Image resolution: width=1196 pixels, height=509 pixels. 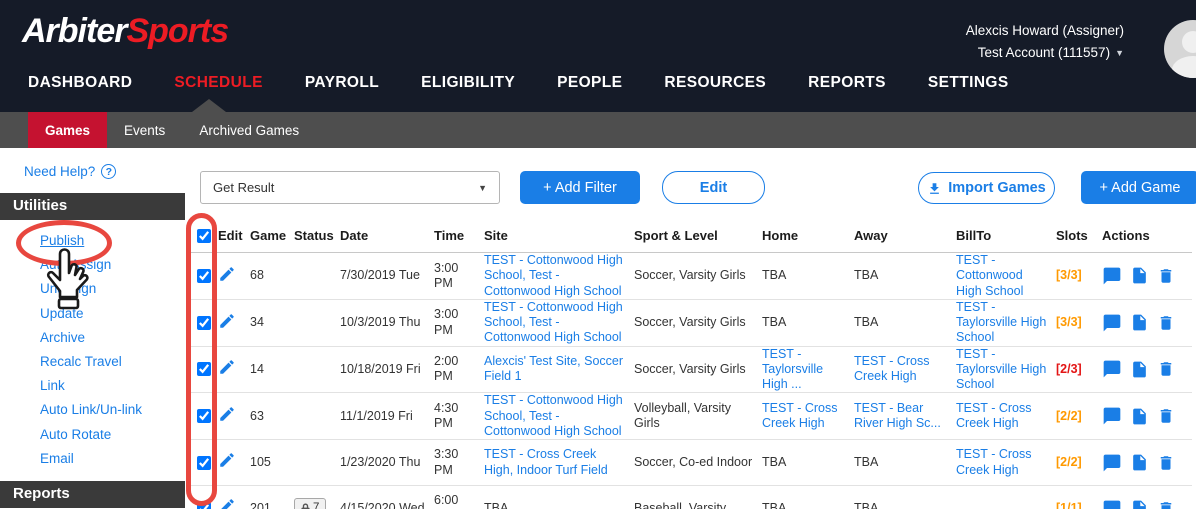 I want to click on nav-schedule: SCHEDULE, so click(x=218, y=83).